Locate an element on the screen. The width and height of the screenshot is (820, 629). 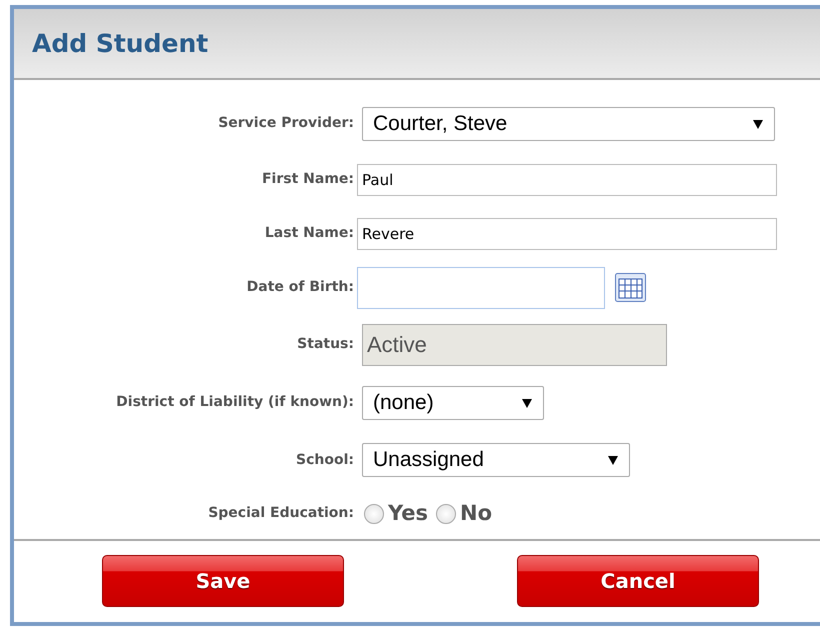
field-label: First Name: is located at coordinates (307, 180).